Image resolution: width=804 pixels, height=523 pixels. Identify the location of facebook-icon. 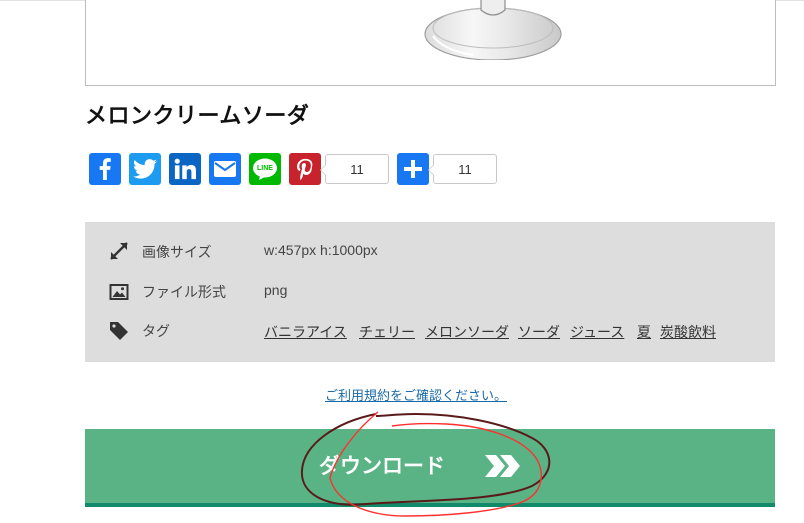
(105, 169).